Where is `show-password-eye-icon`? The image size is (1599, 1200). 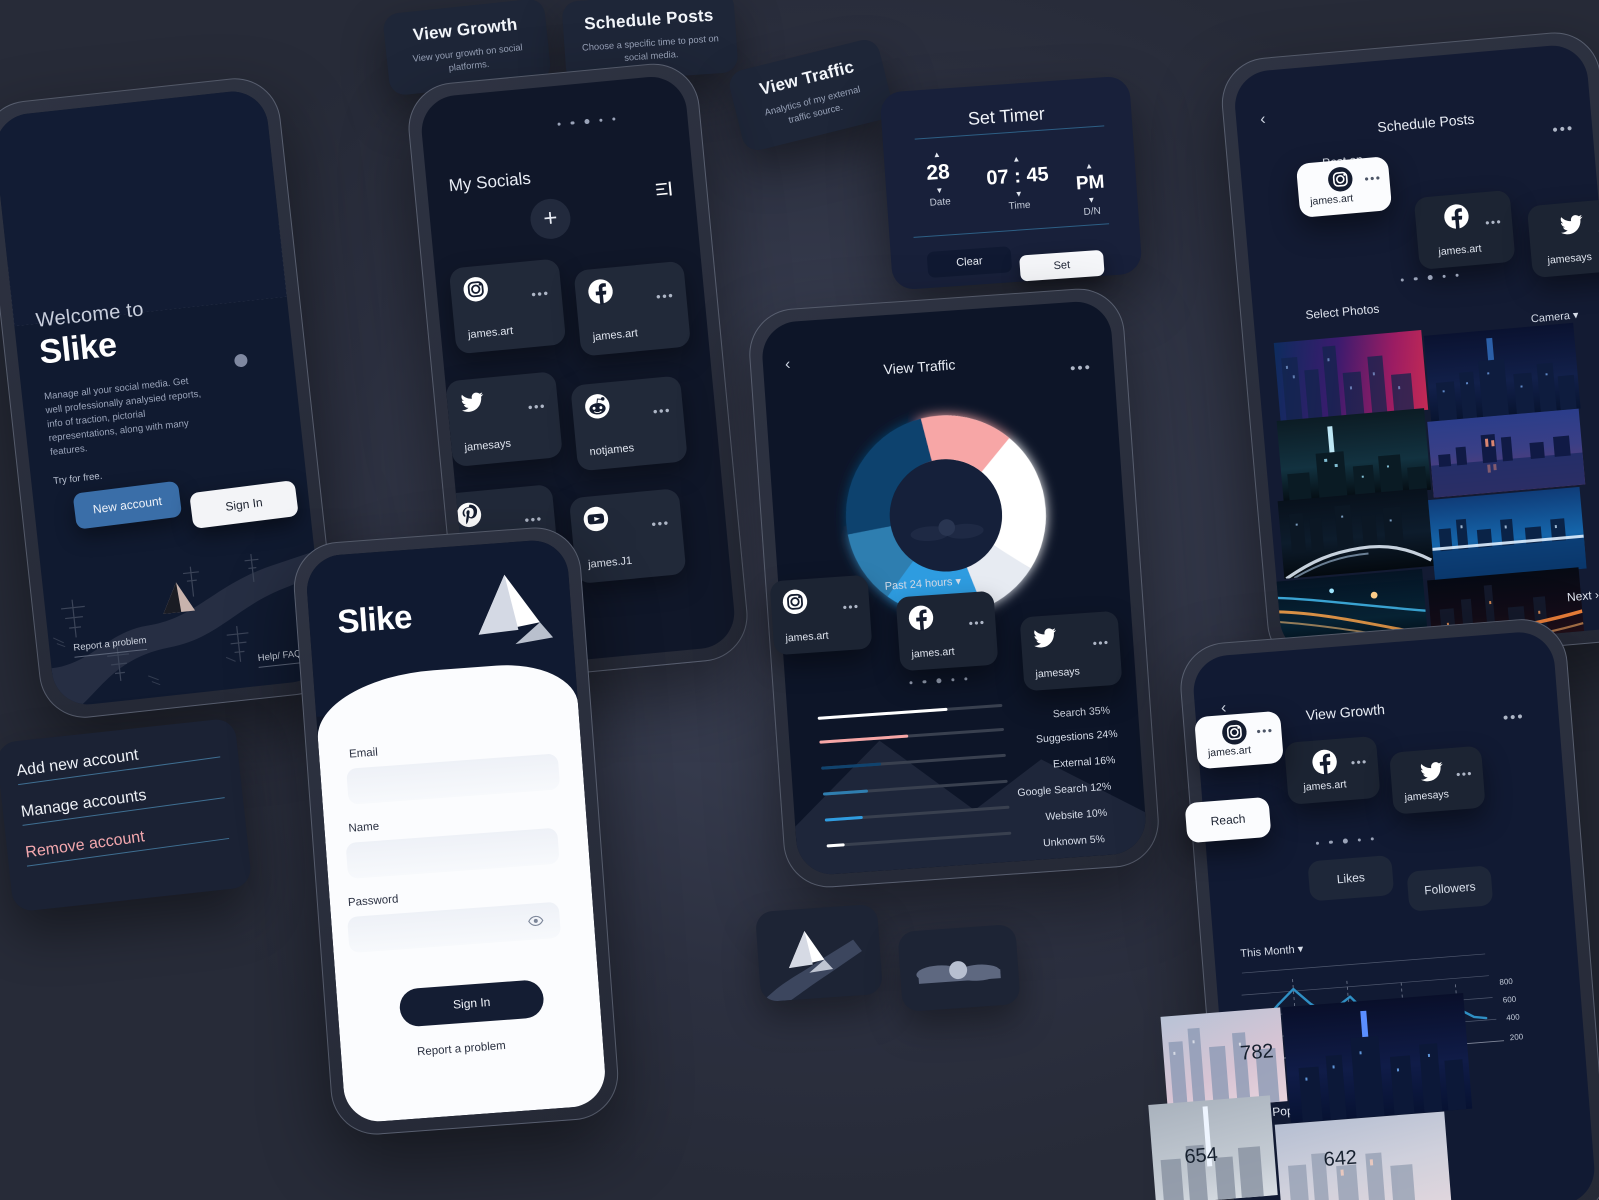 show-password-eye-icon is located at coordinates (535, 921).